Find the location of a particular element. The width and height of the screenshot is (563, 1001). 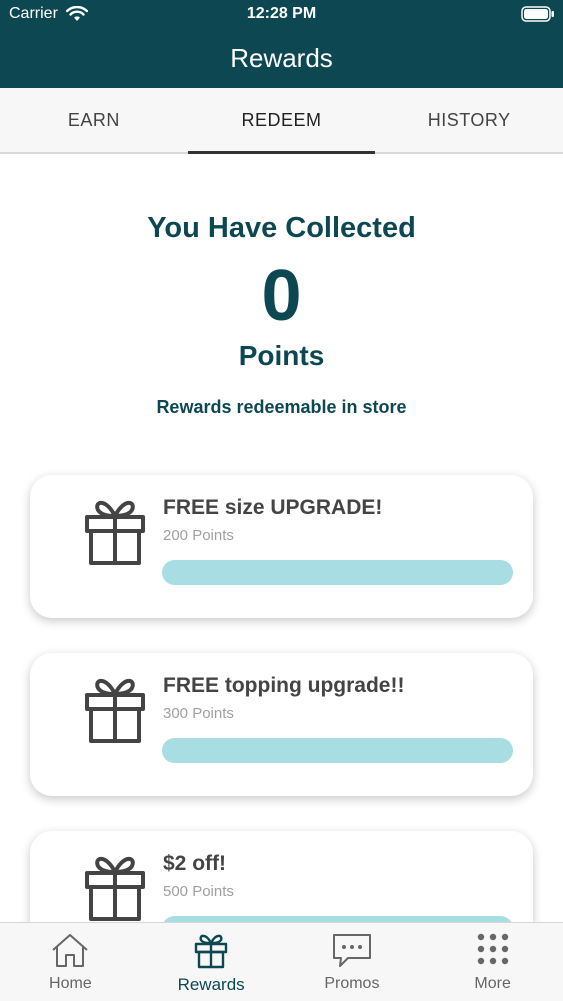

tab-history: HISTORY is located at coordinates (469, 120).